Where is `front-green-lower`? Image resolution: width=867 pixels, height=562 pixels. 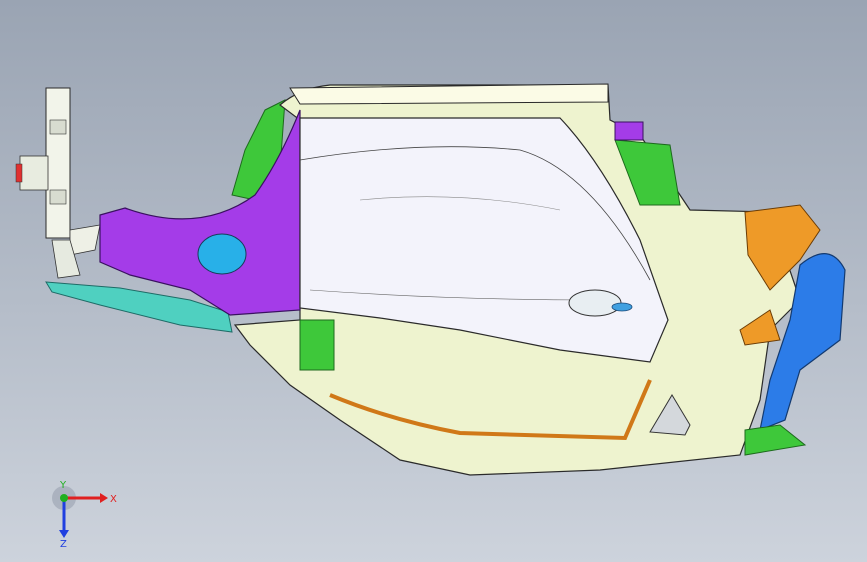
front-green-lower is located at coordinates (775, 440).